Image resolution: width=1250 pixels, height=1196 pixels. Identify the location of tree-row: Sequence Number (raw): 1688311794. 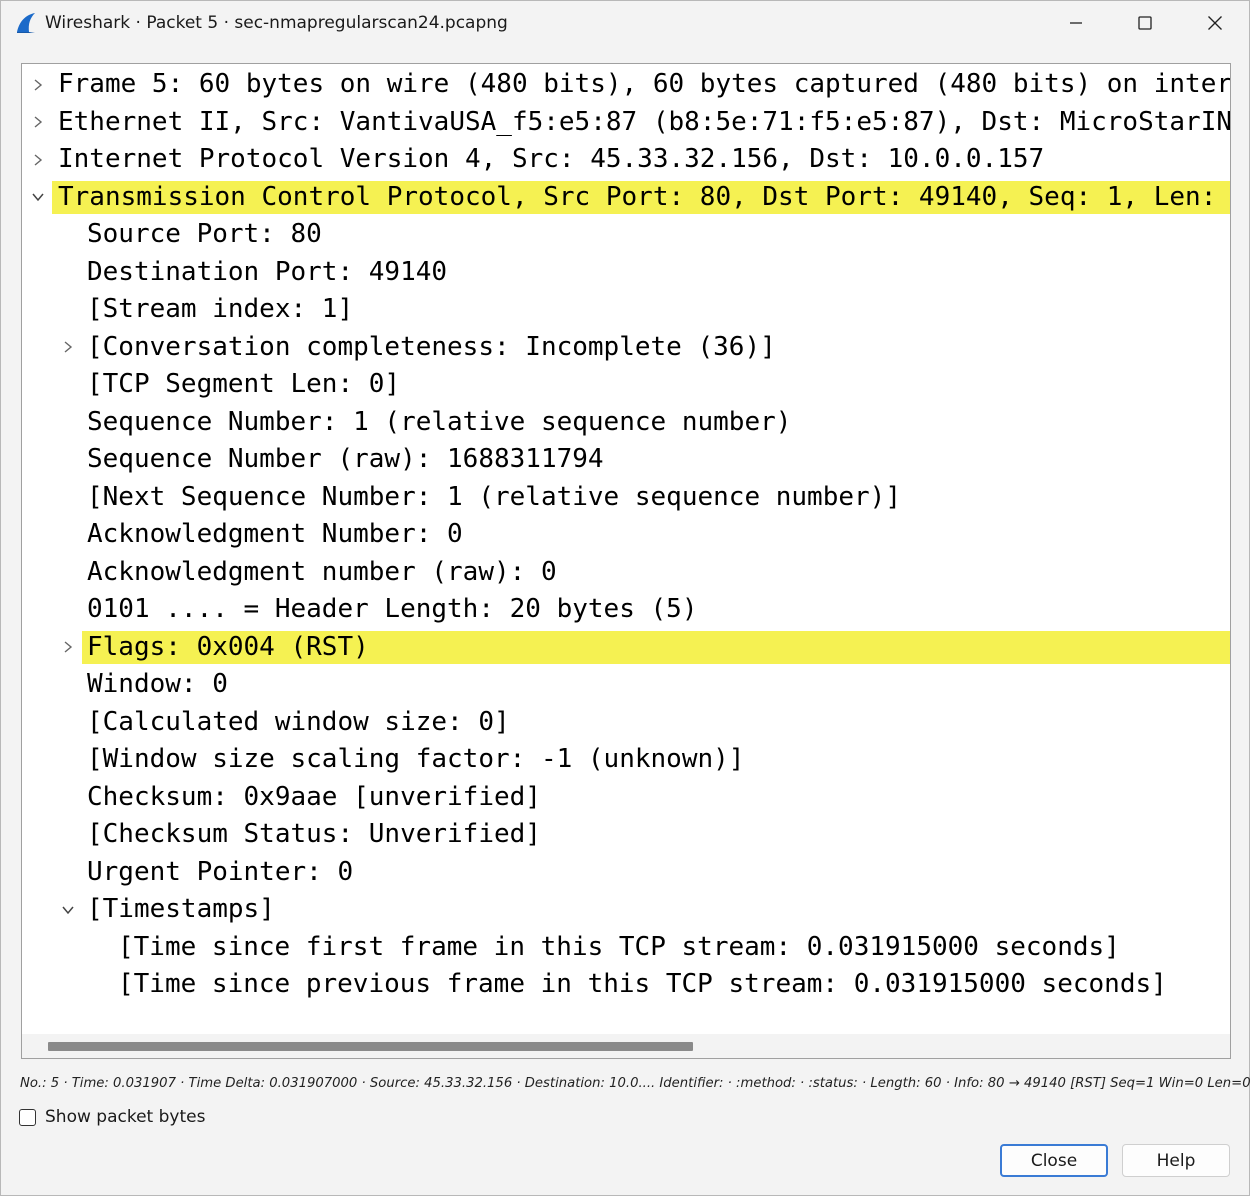
(626, 460).